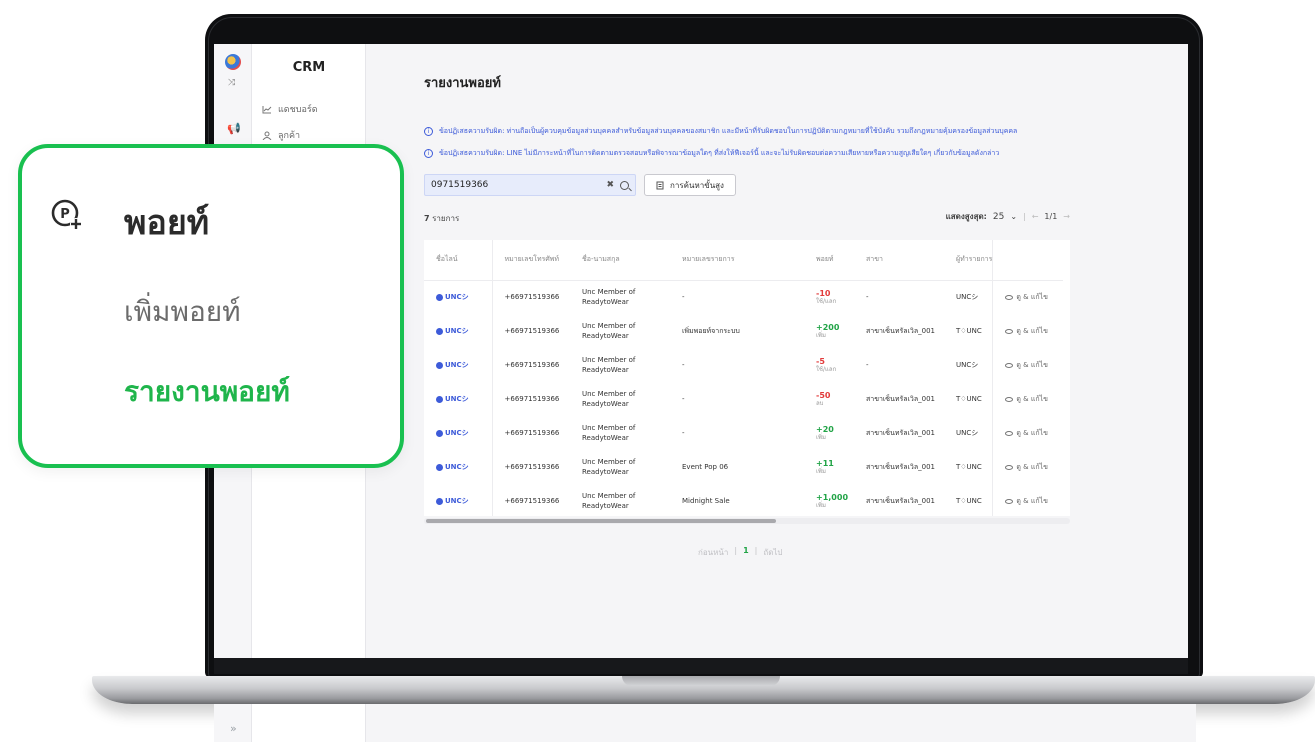 The image size is (1315, 742). What do you see at coordinates (740, 552) in the screenshot?
I see `pagination: ก่อนหน้า | 1 | ถัดไป` at bounding box center [740, 552].